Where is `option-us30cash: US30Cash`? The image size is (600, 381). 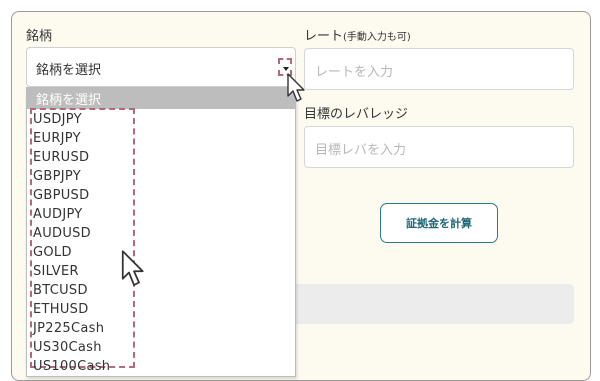 option-us30cash: US30Cash is located at coordinates (67, 347).